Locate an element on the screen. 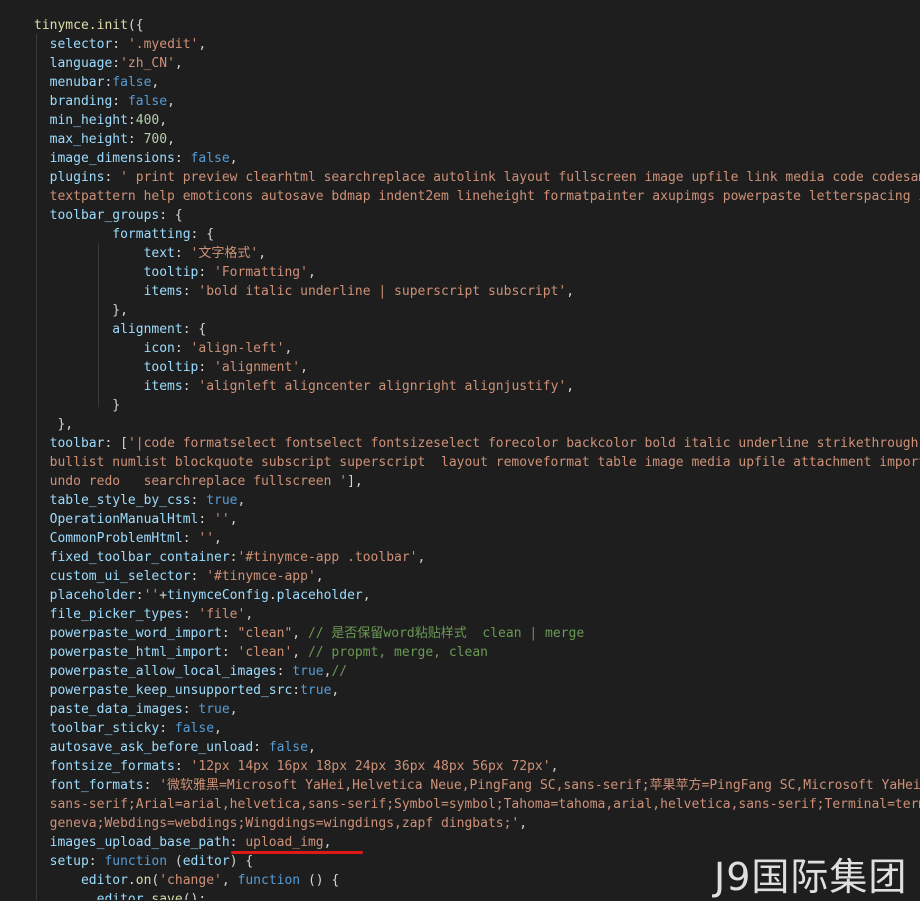 The image size is (920, 901). code-line: branding: false, is located at coordinates (104, 101).